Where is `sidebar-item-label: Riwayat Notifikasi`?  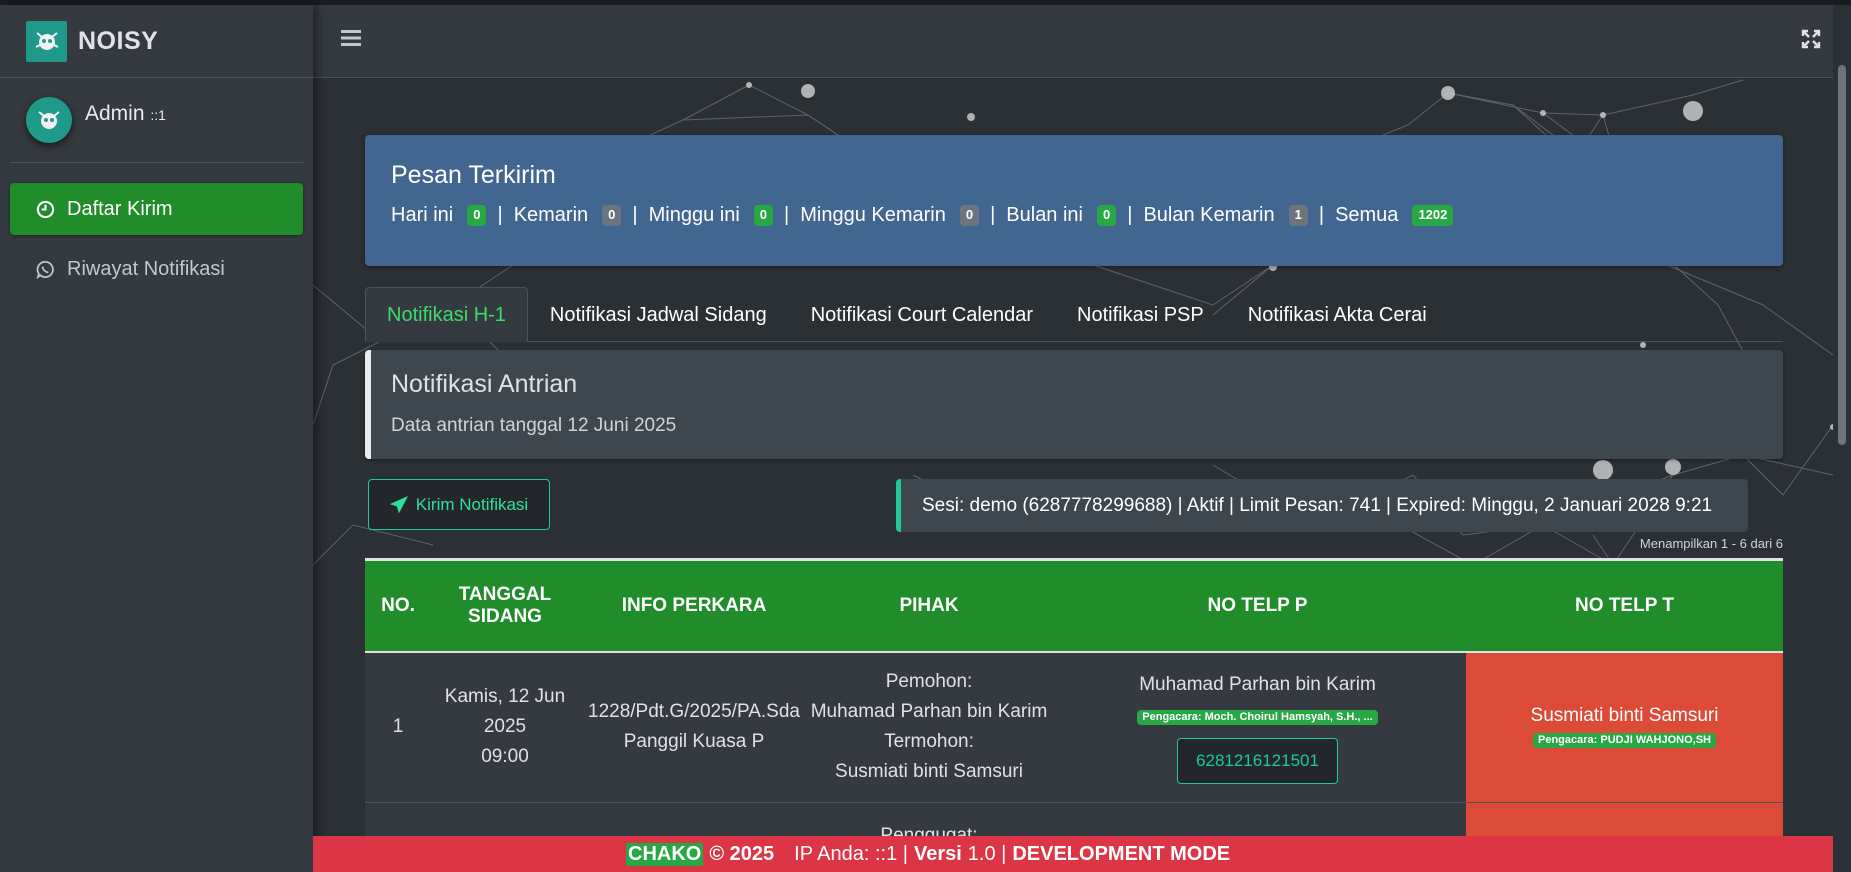
sidebar-item-label: Riwayat Notifikasi is located at coordinates (146, 268).